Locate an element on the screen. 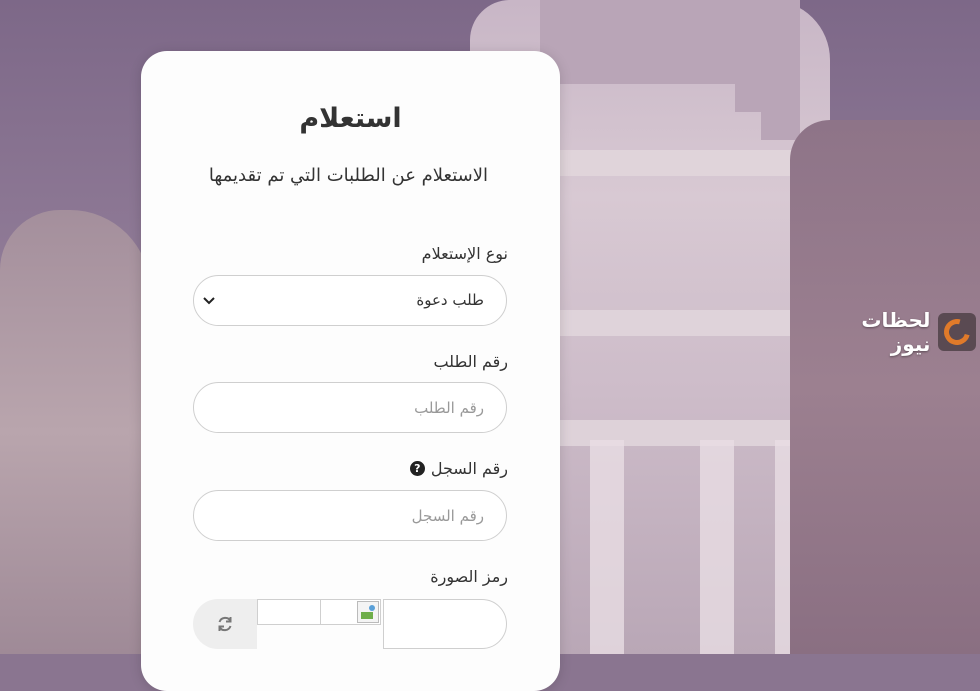 The height and width of the screenshot is (691, 980). record-number-label-text: رقم السجل is located at coordinates (469, 468).